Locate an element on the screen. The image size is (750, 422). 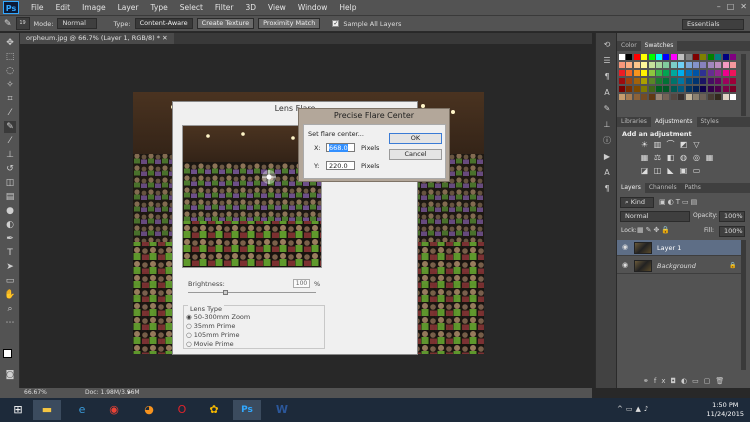
close-icon: ✕ is located at coordinates (743, 6).